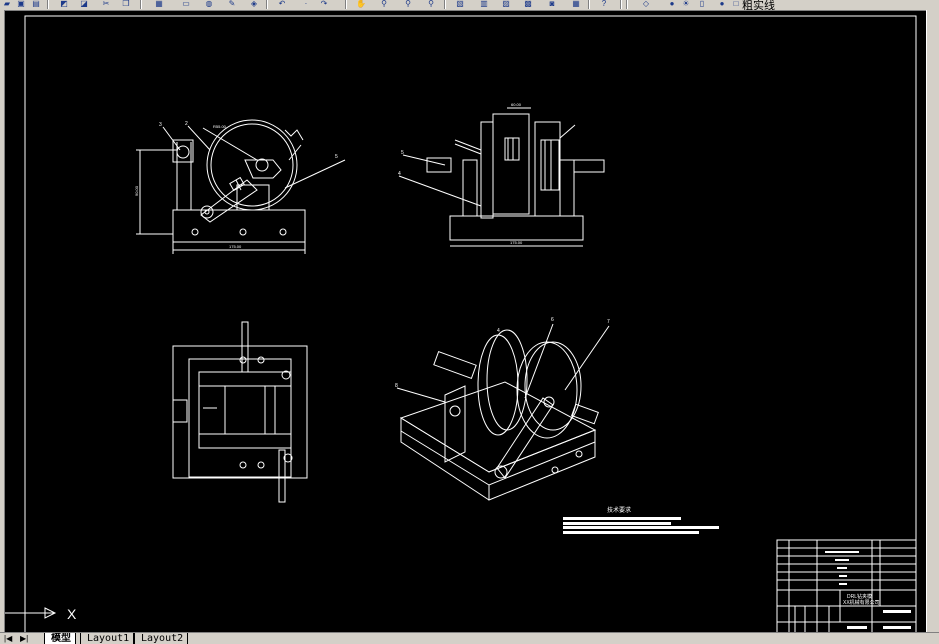 This screenshot has height=644, width=939. What do you see at coordinates (306, 4) in the screenshot?
I see `redo-icon: ·` at bounding box center [306, 4].